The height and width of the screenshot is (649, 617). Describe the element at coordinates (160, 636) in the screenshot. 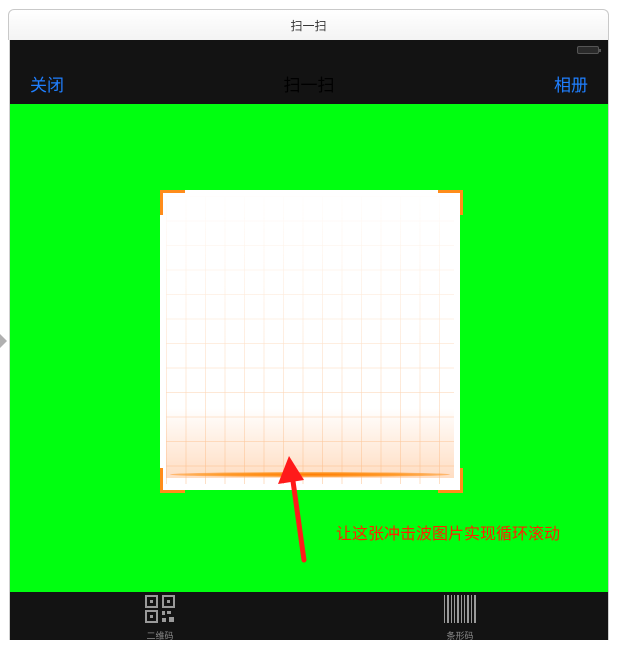

I see `tab-qrcode-label: 二维码` at that location.